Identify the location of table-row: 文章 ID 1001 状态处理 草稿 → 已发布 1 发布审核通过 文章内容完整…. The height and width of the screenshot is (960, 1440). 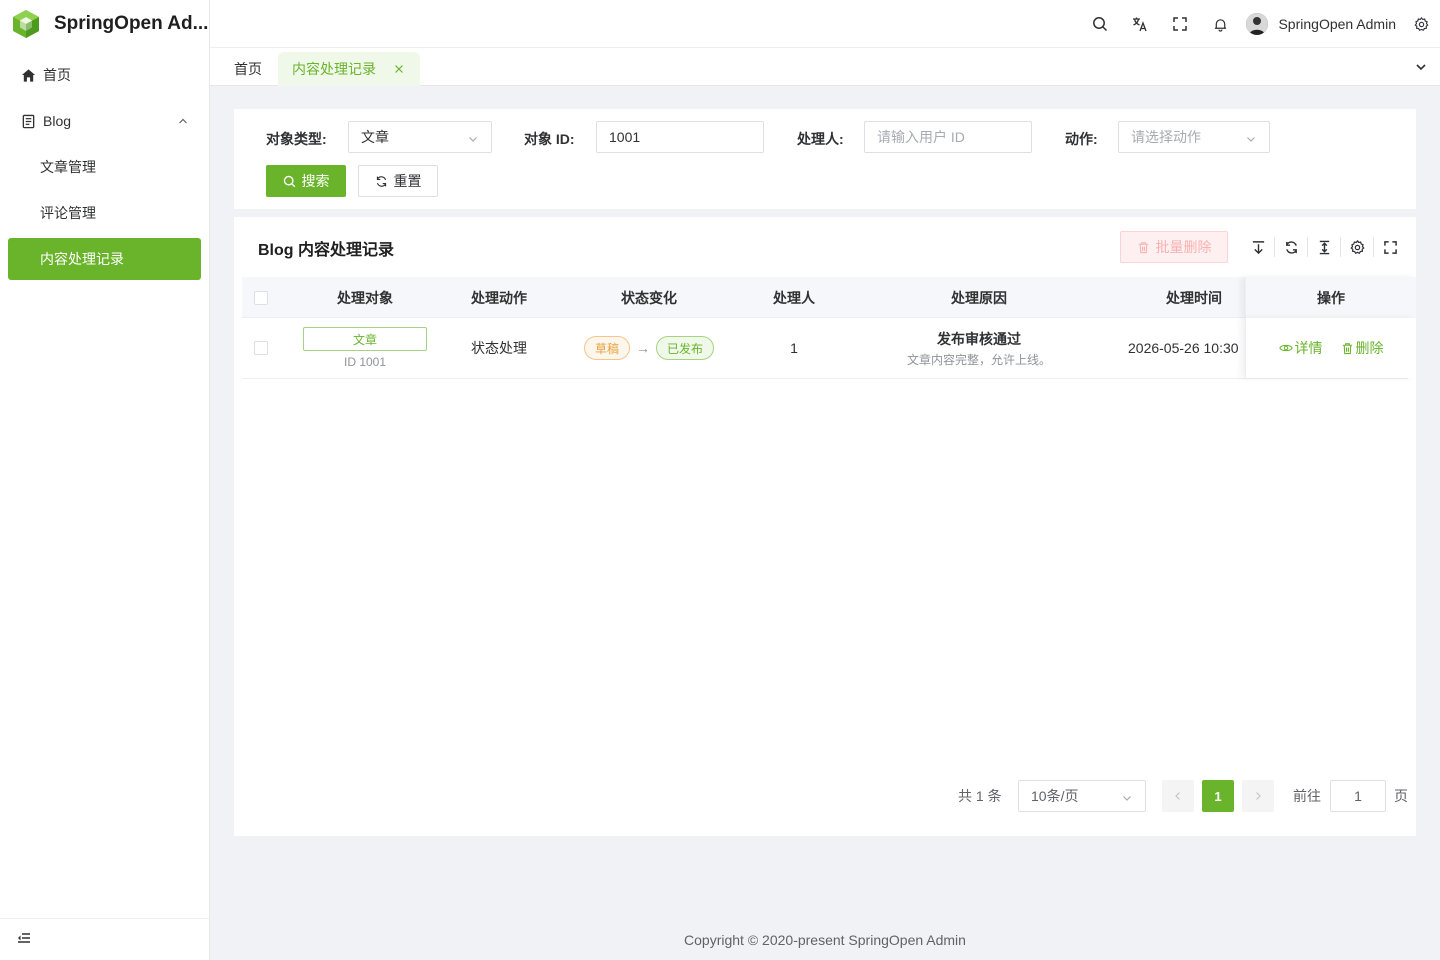
(829, 348).